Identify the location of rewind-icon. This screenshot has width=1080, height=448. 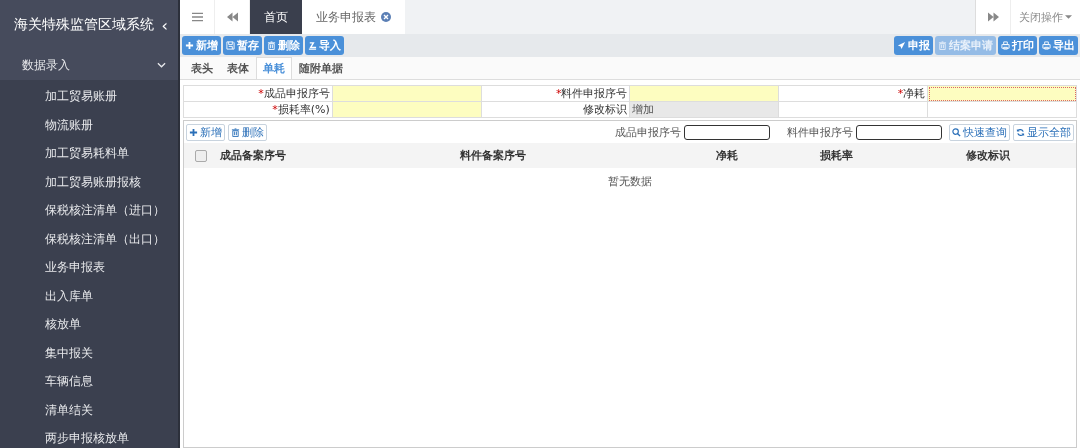
(232, 17).